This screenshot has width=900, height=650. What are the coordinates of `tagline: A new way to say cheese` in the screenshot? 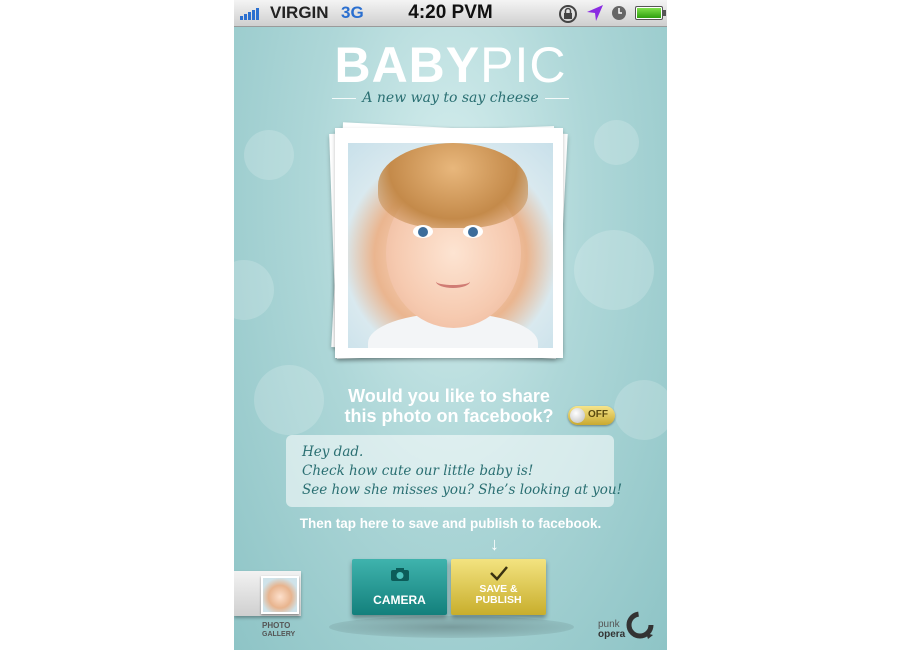 It's located at (450, 98).